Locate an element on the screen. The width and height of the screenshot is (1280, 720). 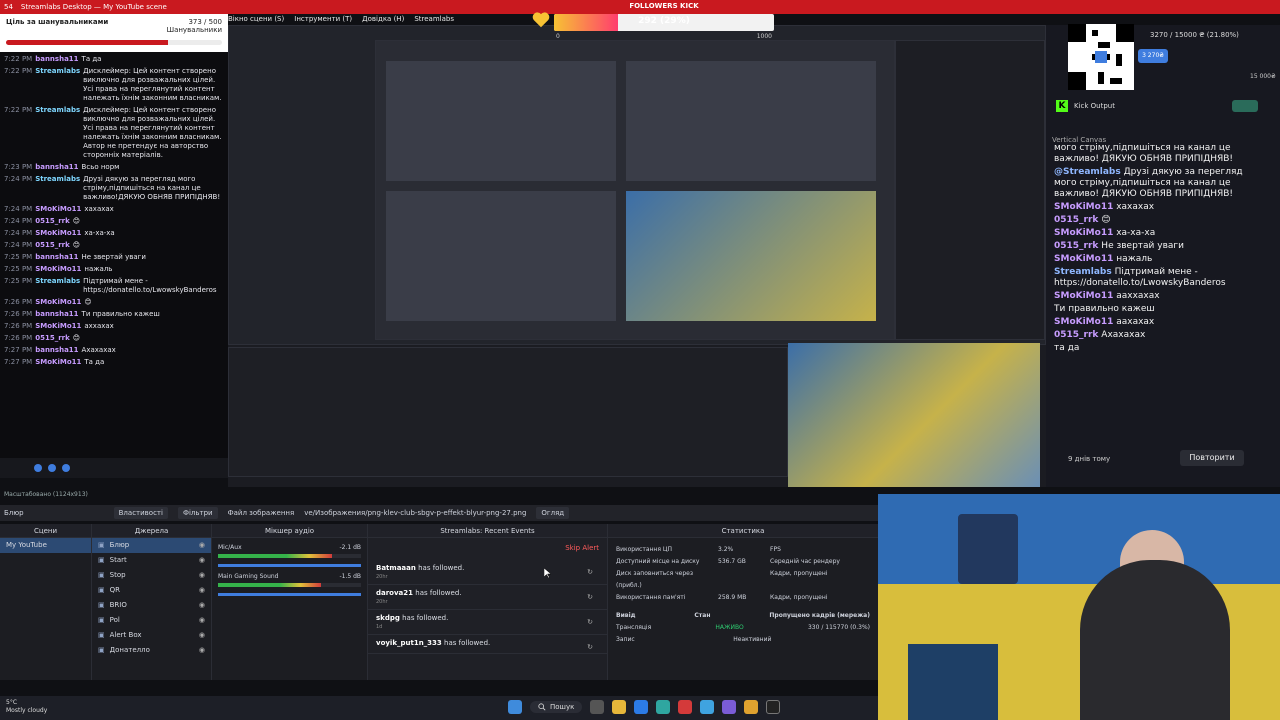
goal-subtitle: Шанувальники is located at coordinates (194, 30).